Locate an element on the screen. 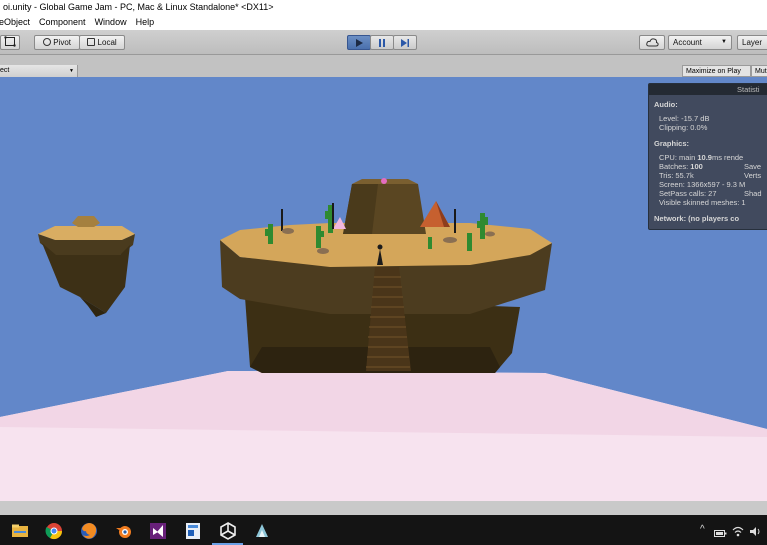 The height and width of the screenshot is (545, 767). pivot-label: Pivot is located at coordinates (62, 42).